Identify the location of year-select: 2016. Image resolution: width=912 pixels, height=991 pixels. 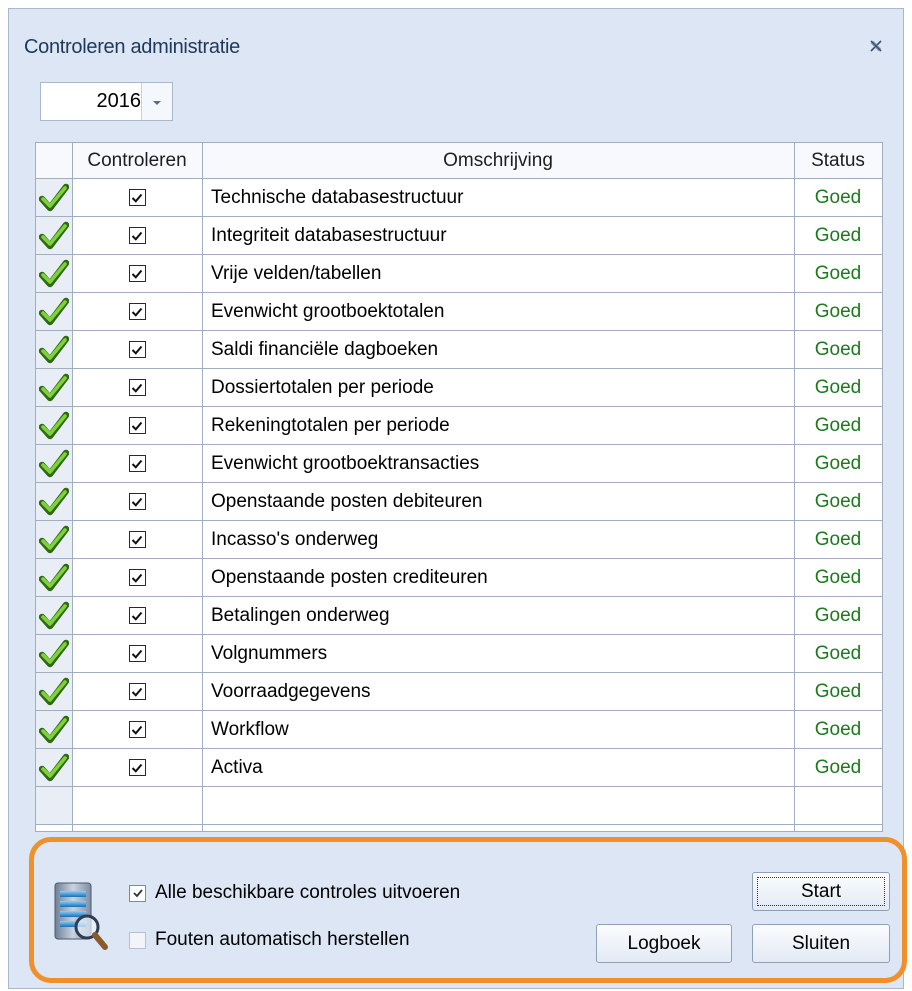
(106, 101).